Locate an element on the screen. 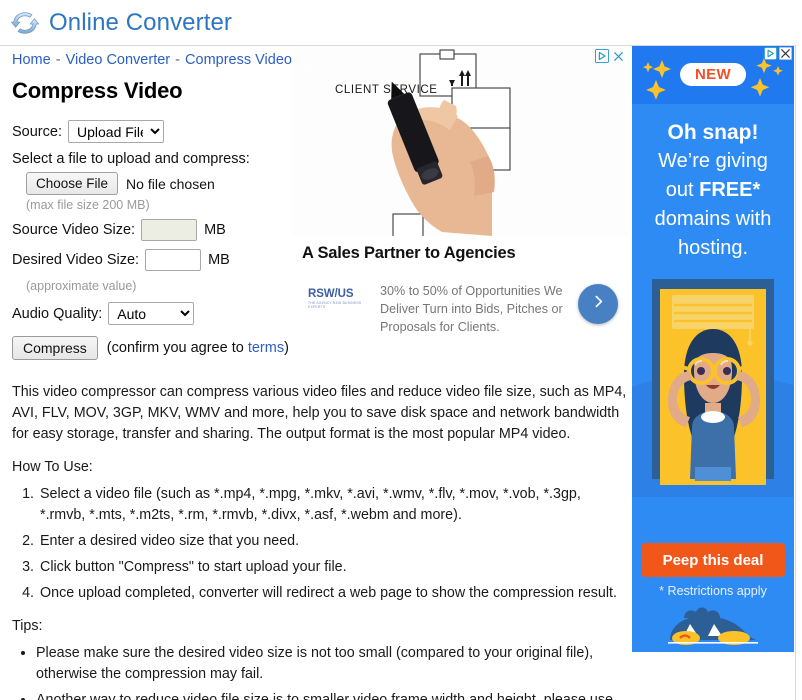 The width and height of the screenshot is (802, 700). rsw-us-logo: RSW/US THE AGENCY NEW BUSINESS EXPERTS is located at coordinates (339, 298).